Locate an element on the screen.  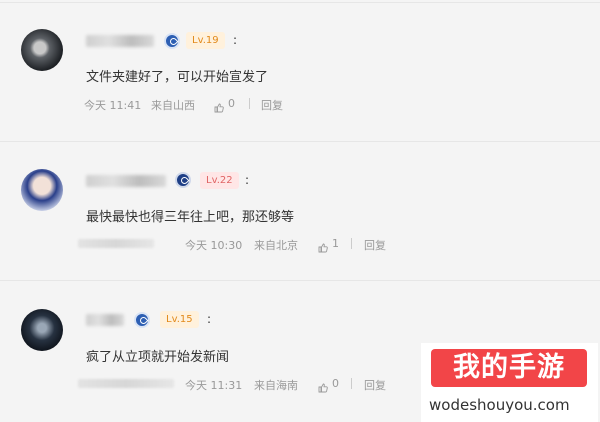
like-count: 0 is located at coordinates (335, 383).